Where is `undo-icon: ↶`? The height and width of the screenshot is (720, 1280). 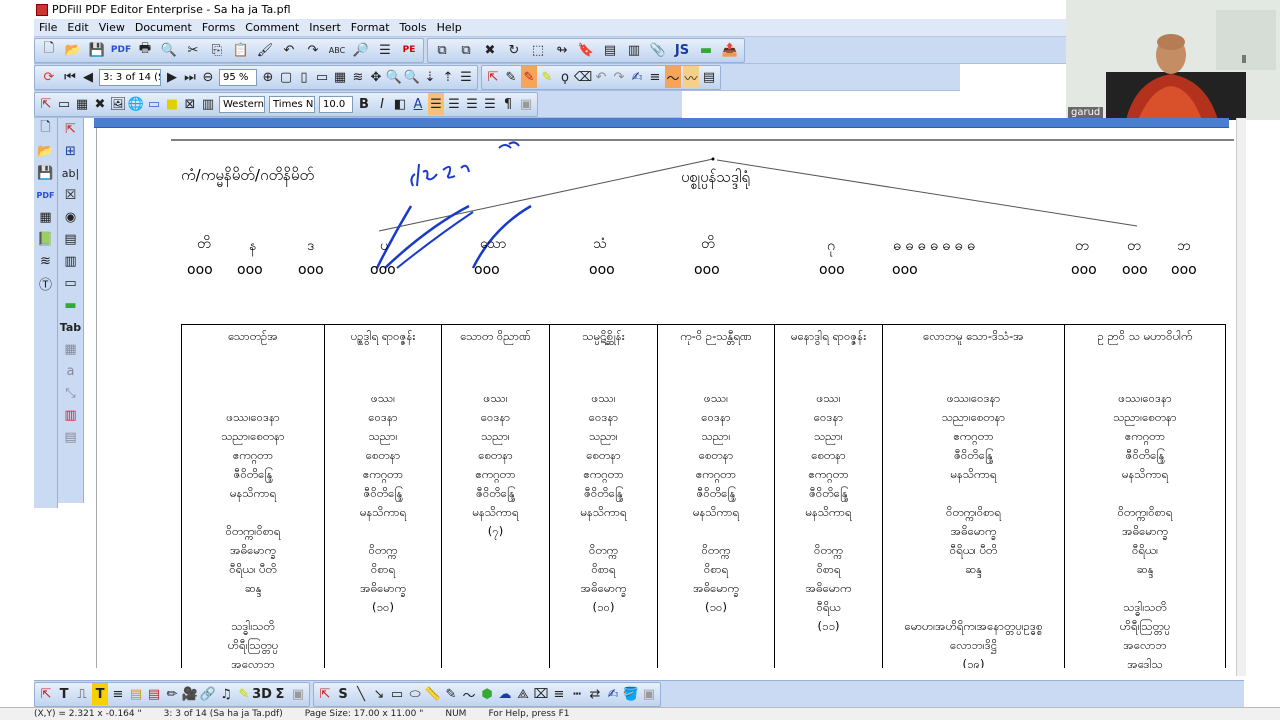
undo-icon: ↶ is located at coordinates (289, 50).